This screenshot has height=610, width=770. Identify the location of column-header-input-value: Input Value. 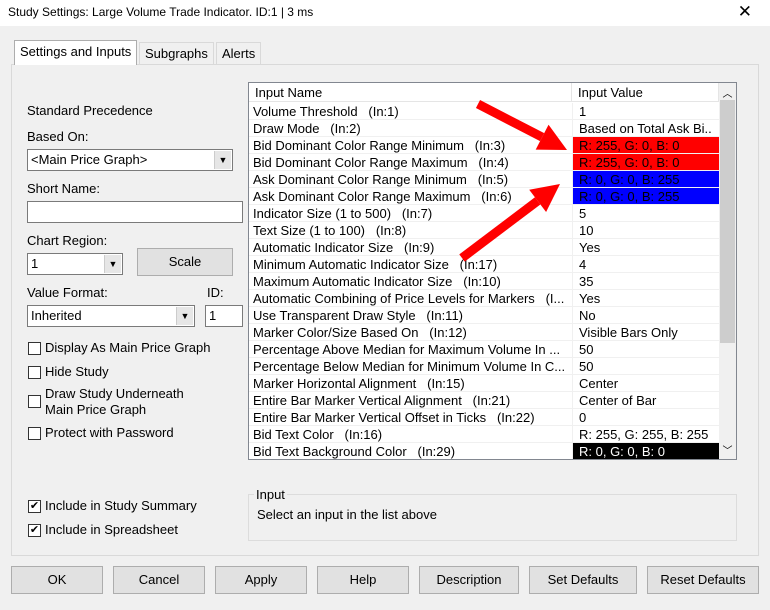
(645, 92).